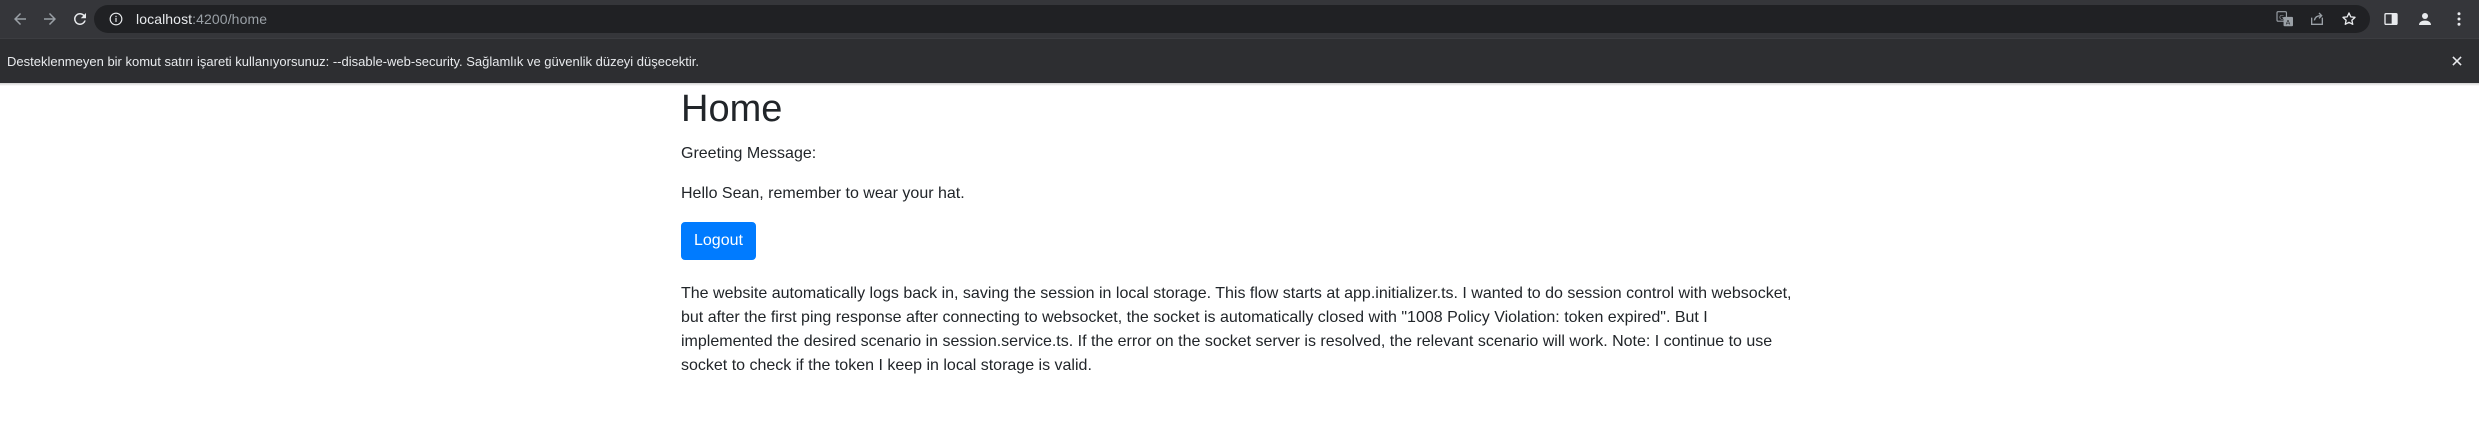 Image resolution: width=2479 pixels, height=442 pixels. I want to click on share-button, so click(2317, 19).